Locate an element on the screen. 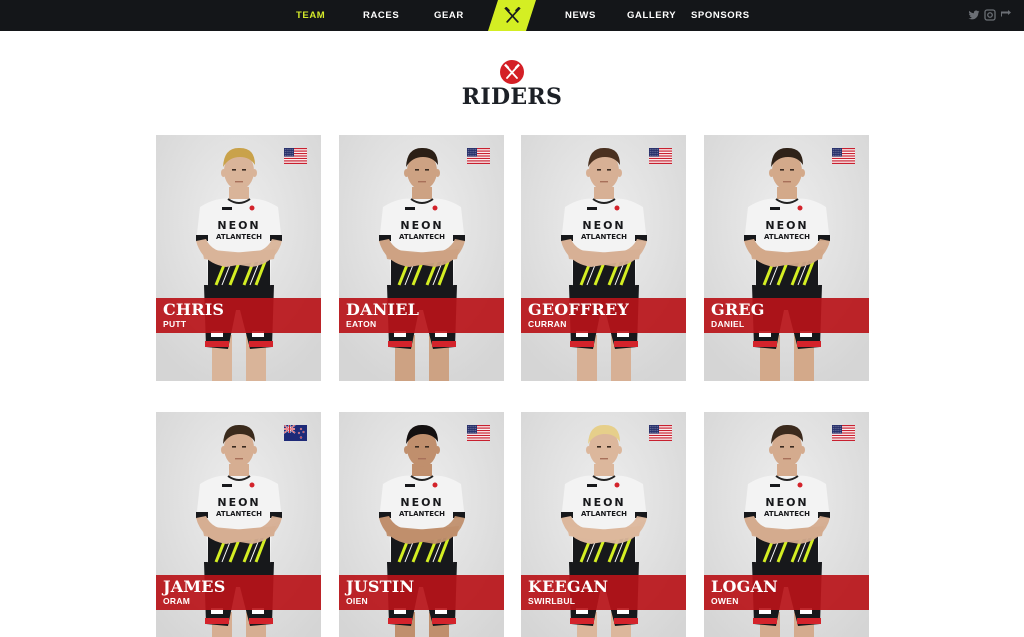 This screenshot has height=637, width=1024. home-logo-button is located at coordinates (512, 15).